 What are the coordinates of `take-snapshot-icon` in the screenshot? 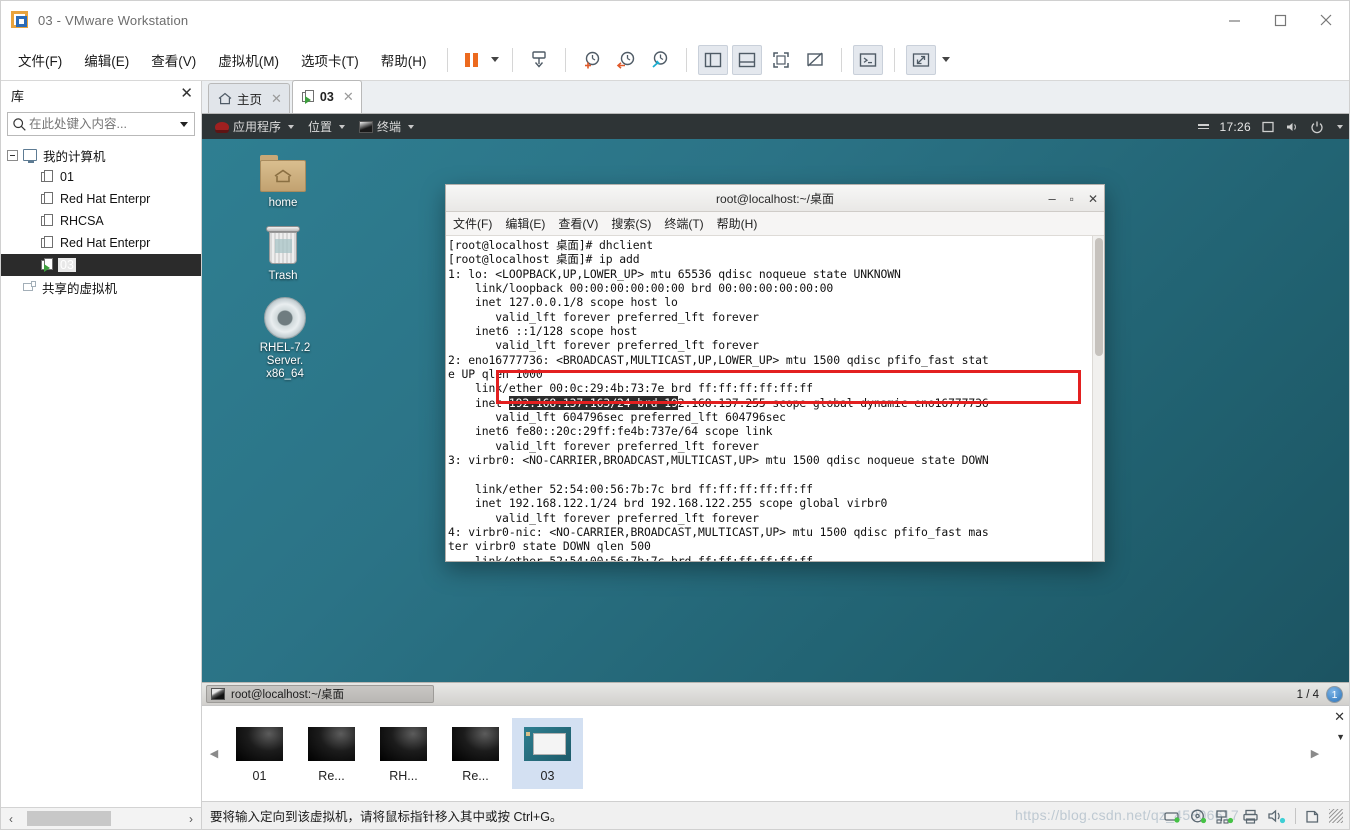 It's located at (592, 60).